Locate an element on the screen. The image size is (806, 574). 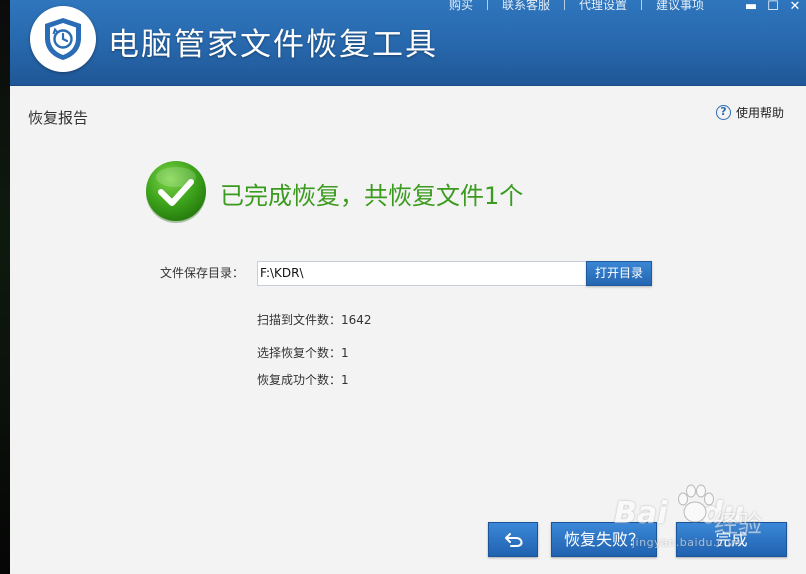
undo-arrow-icon is located at coordinates (514, 540).